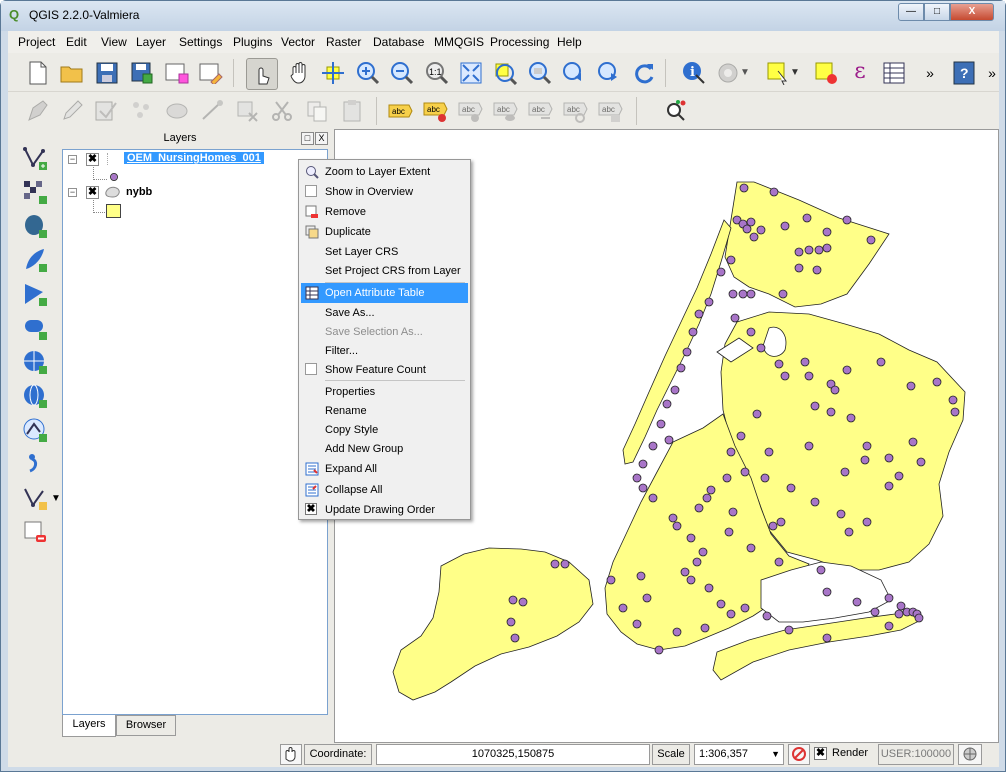  I want to click on cut-features-icon, so click(282, 111).